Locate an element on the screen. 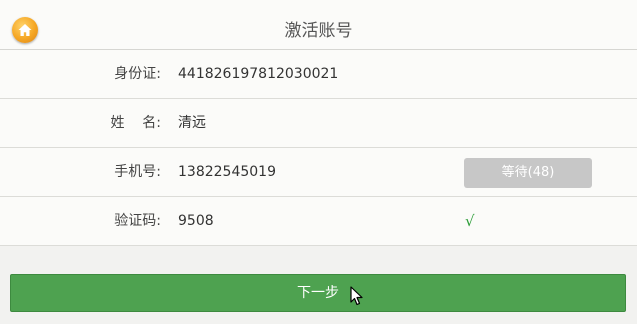 The image size is (637, 324). next-step-label: 下一步 is located at coordinates (318, 293).